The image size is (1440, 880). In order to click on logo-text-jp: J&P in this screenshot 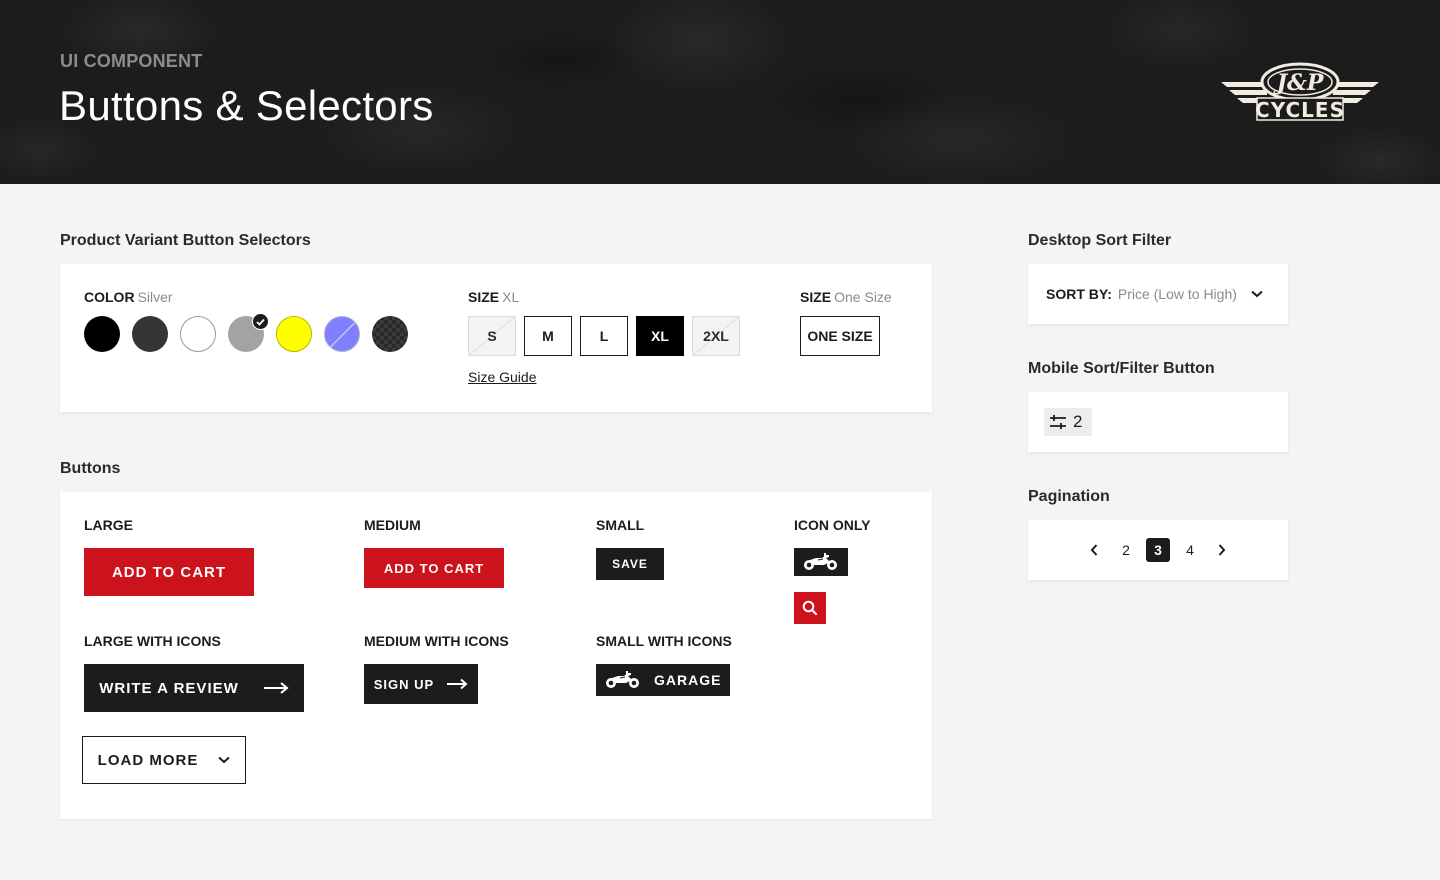, I will do `click(1299, 83)`.